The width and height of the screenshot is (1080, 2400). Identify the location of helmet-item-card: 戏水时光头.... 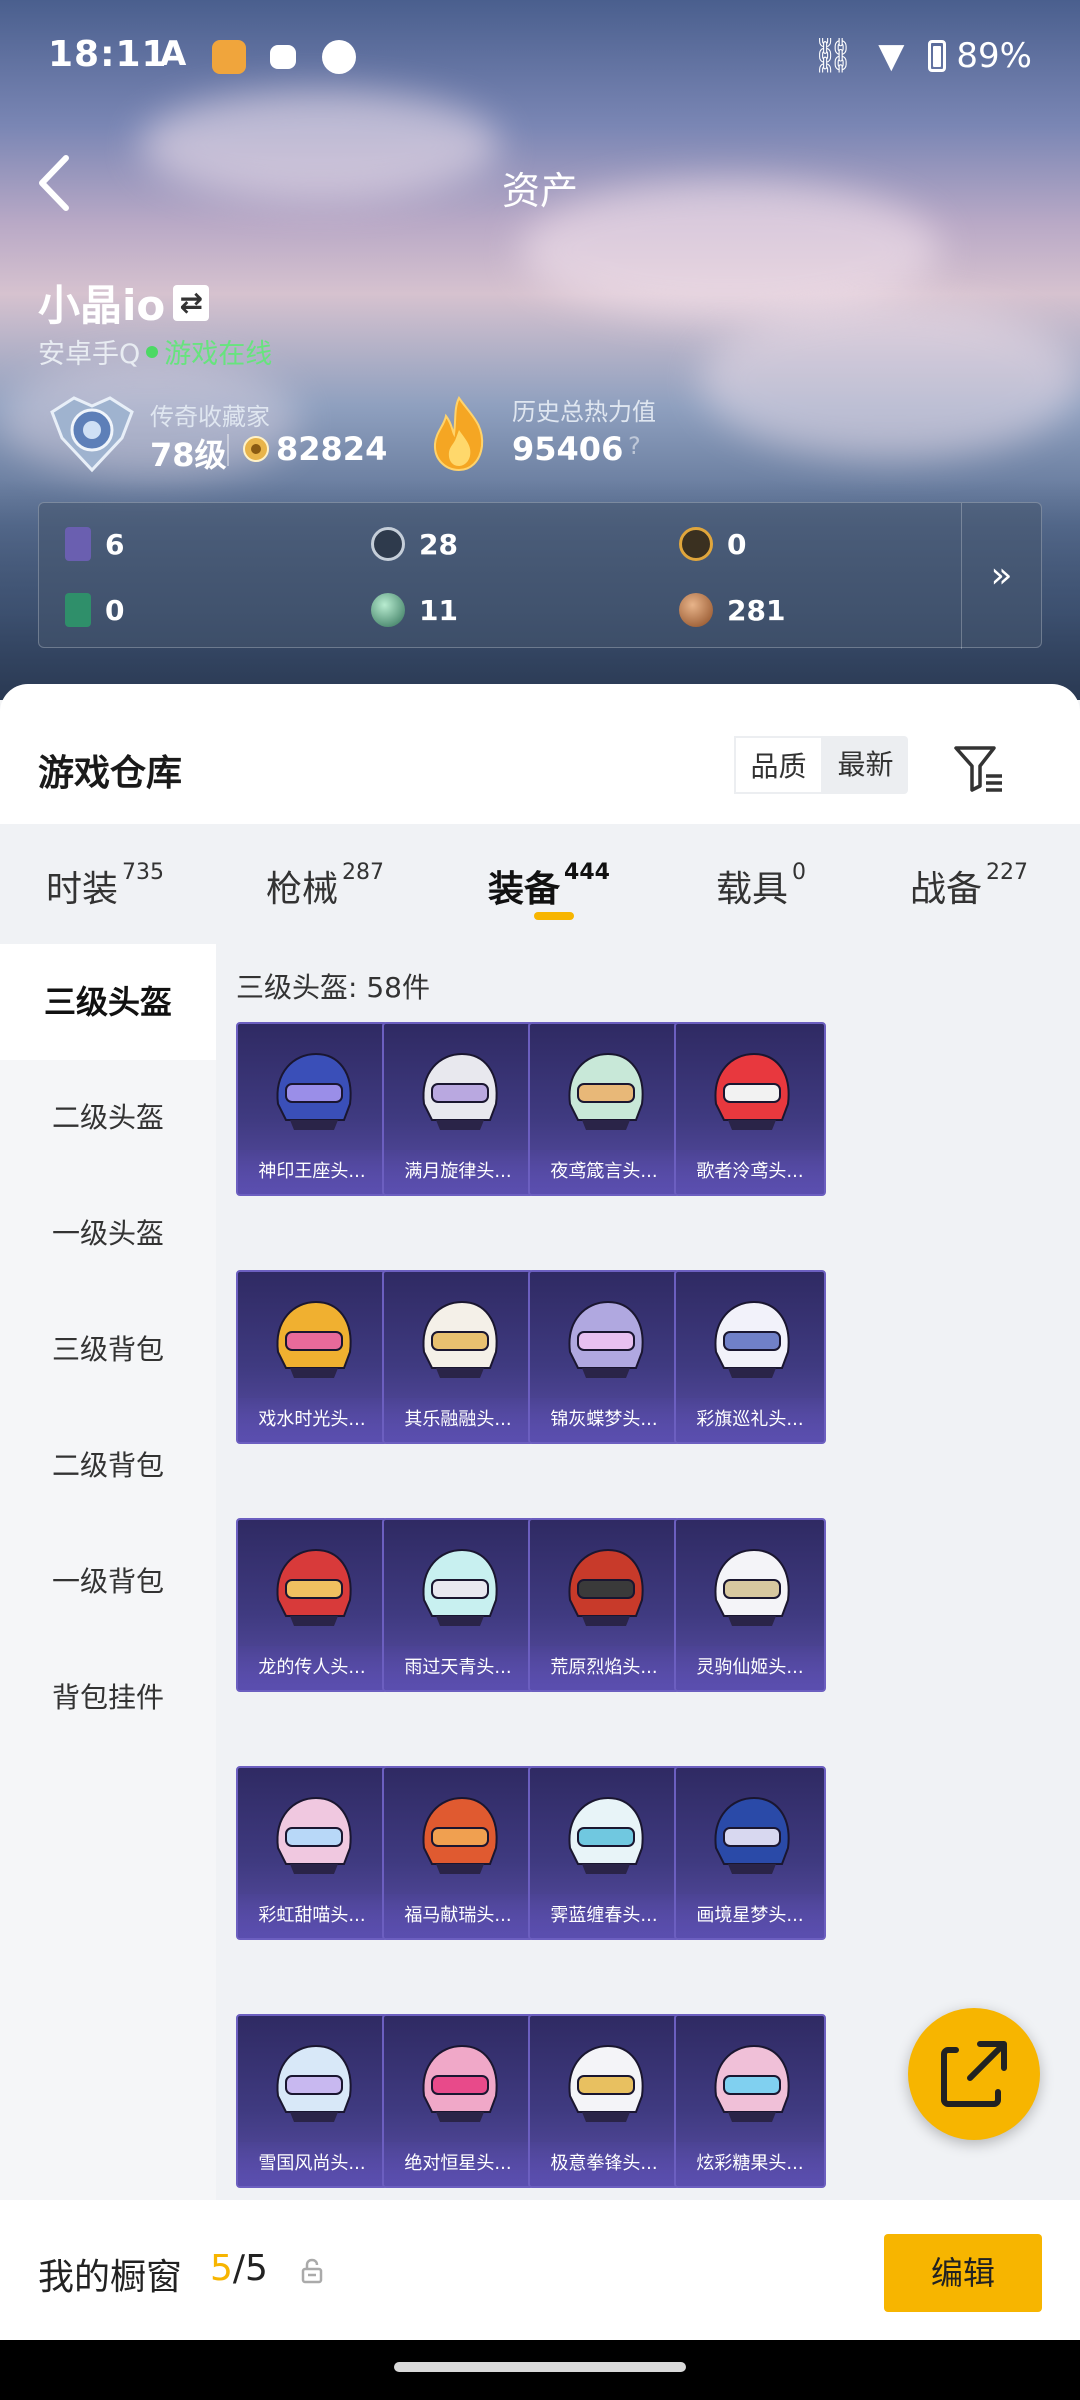
(312, 1357).